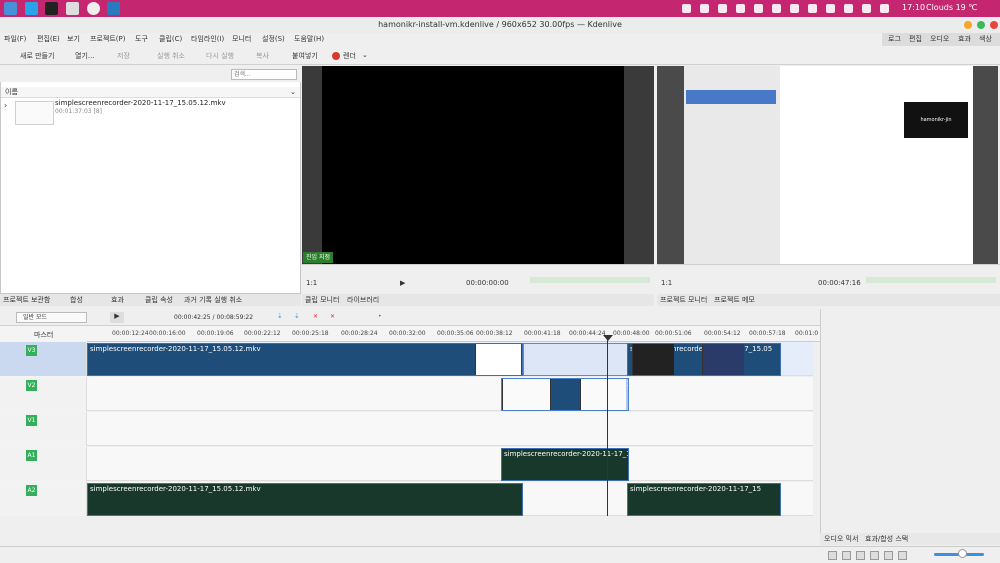  What do you see at coordinates (830, 8) in the screenshot?
I see `bluetooth-icon` at bounding box center [830, 8].